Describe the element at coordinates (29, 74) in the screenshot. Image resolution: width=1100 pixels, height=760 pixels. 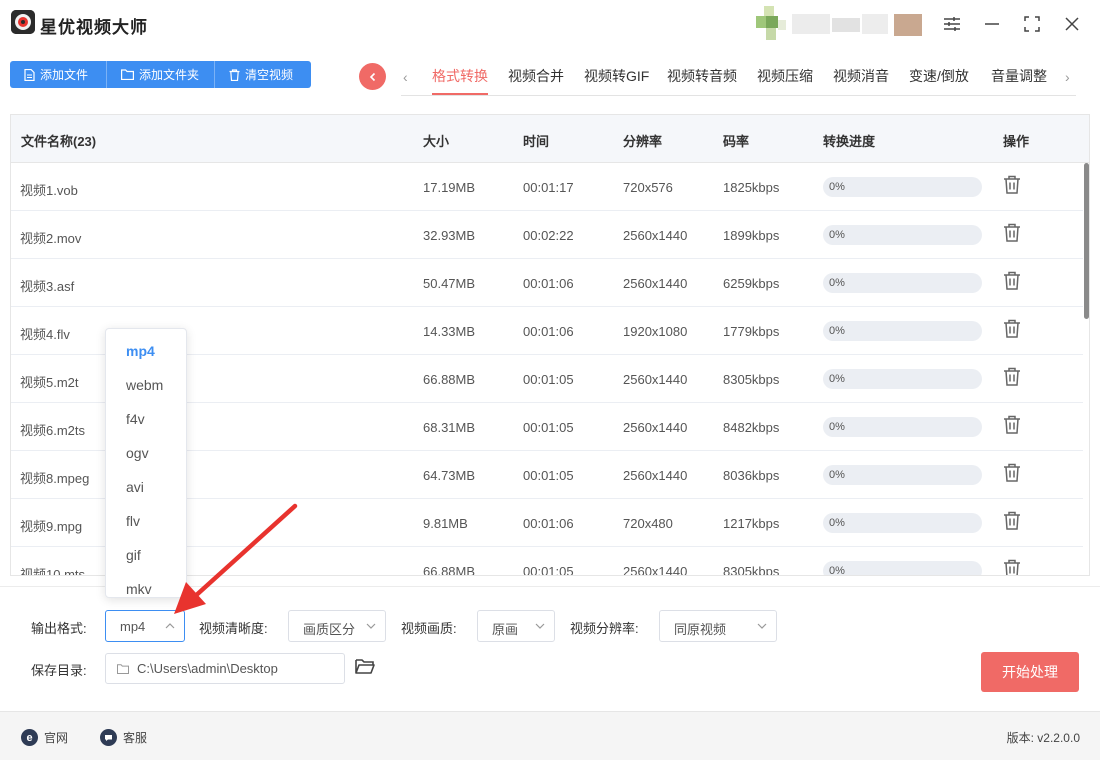
I see `file-icon` at that location.